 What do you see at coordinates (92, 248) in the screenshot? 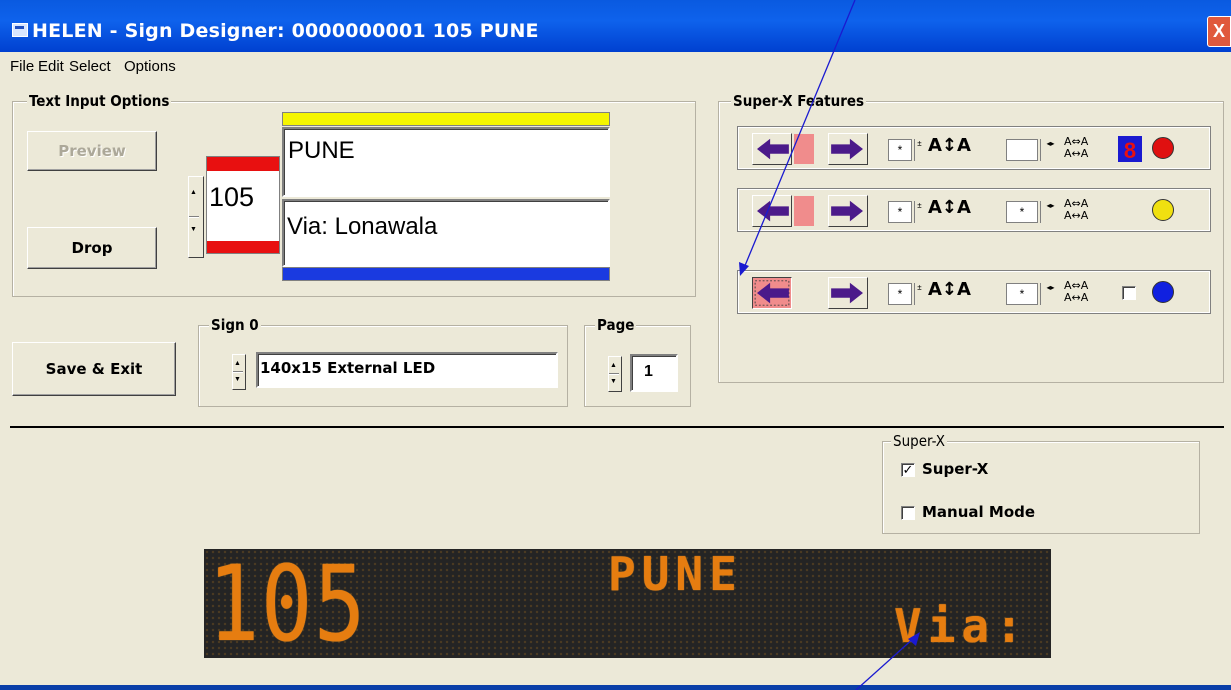
I see `drop-button: Drop` at bounding box center [92, 248].